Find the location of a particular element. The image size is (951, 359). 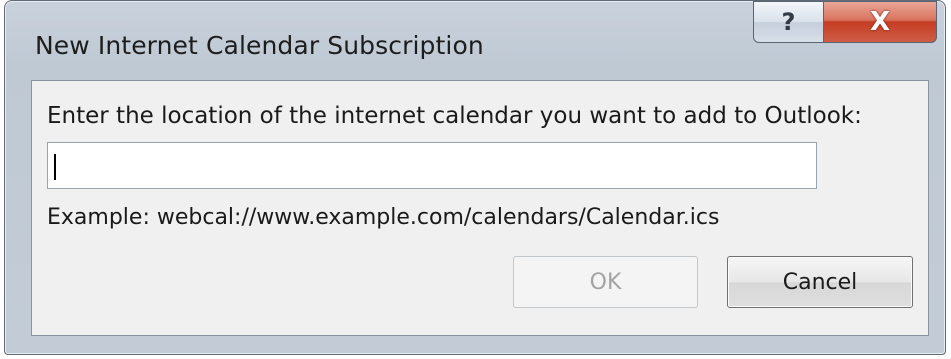

dialog-title: New Internet Calendar Subscription is located at coordinates (259, 45).